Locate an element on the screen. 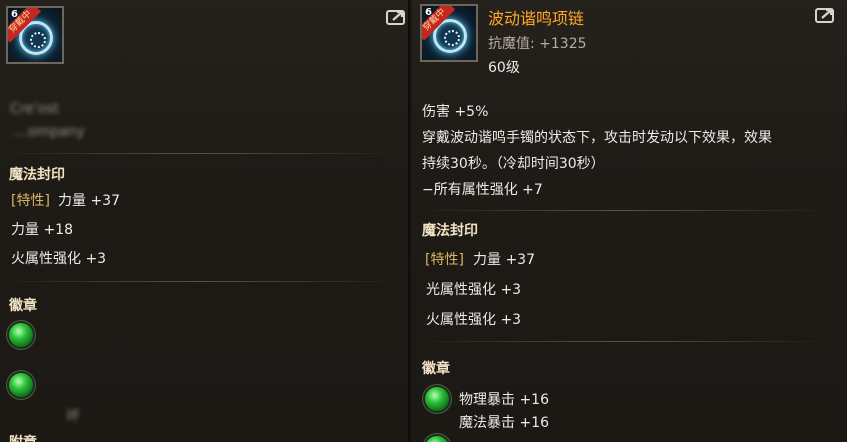 The image size is (847, 442). item-name: 波动谐鸣项链 is located at coordinates (536, 18).